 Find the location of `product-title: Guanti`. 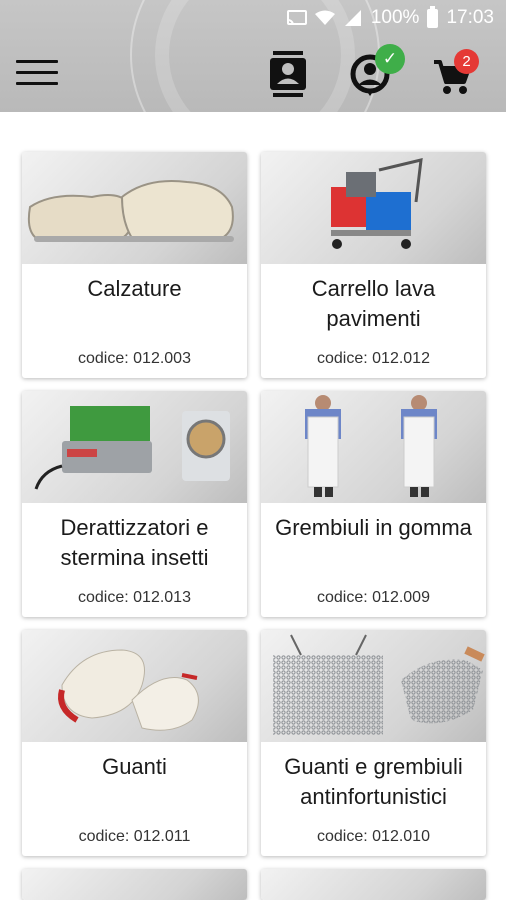

product-title: Guanti is located at coordinates (134, 766).